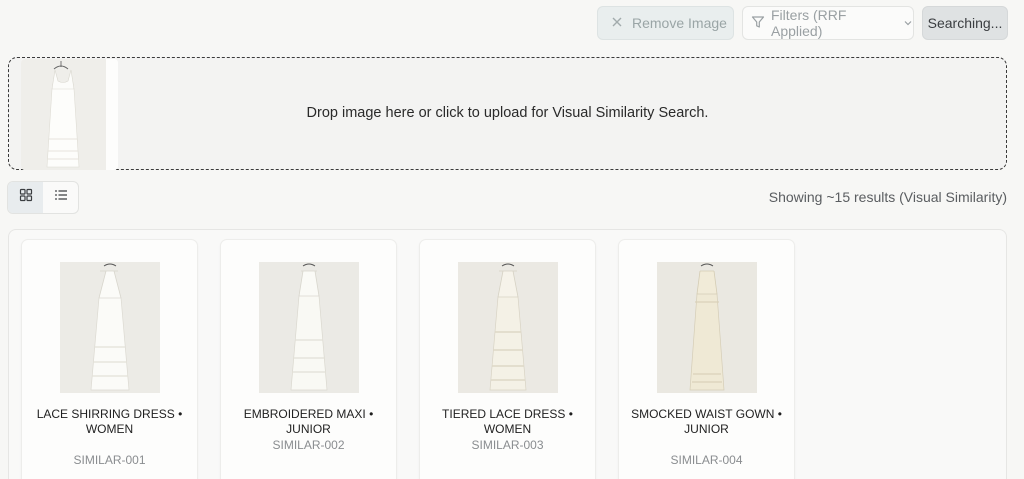  Describe the element at coordinates (758, 23) in the screenshot. I see `filter-icon` at that location.